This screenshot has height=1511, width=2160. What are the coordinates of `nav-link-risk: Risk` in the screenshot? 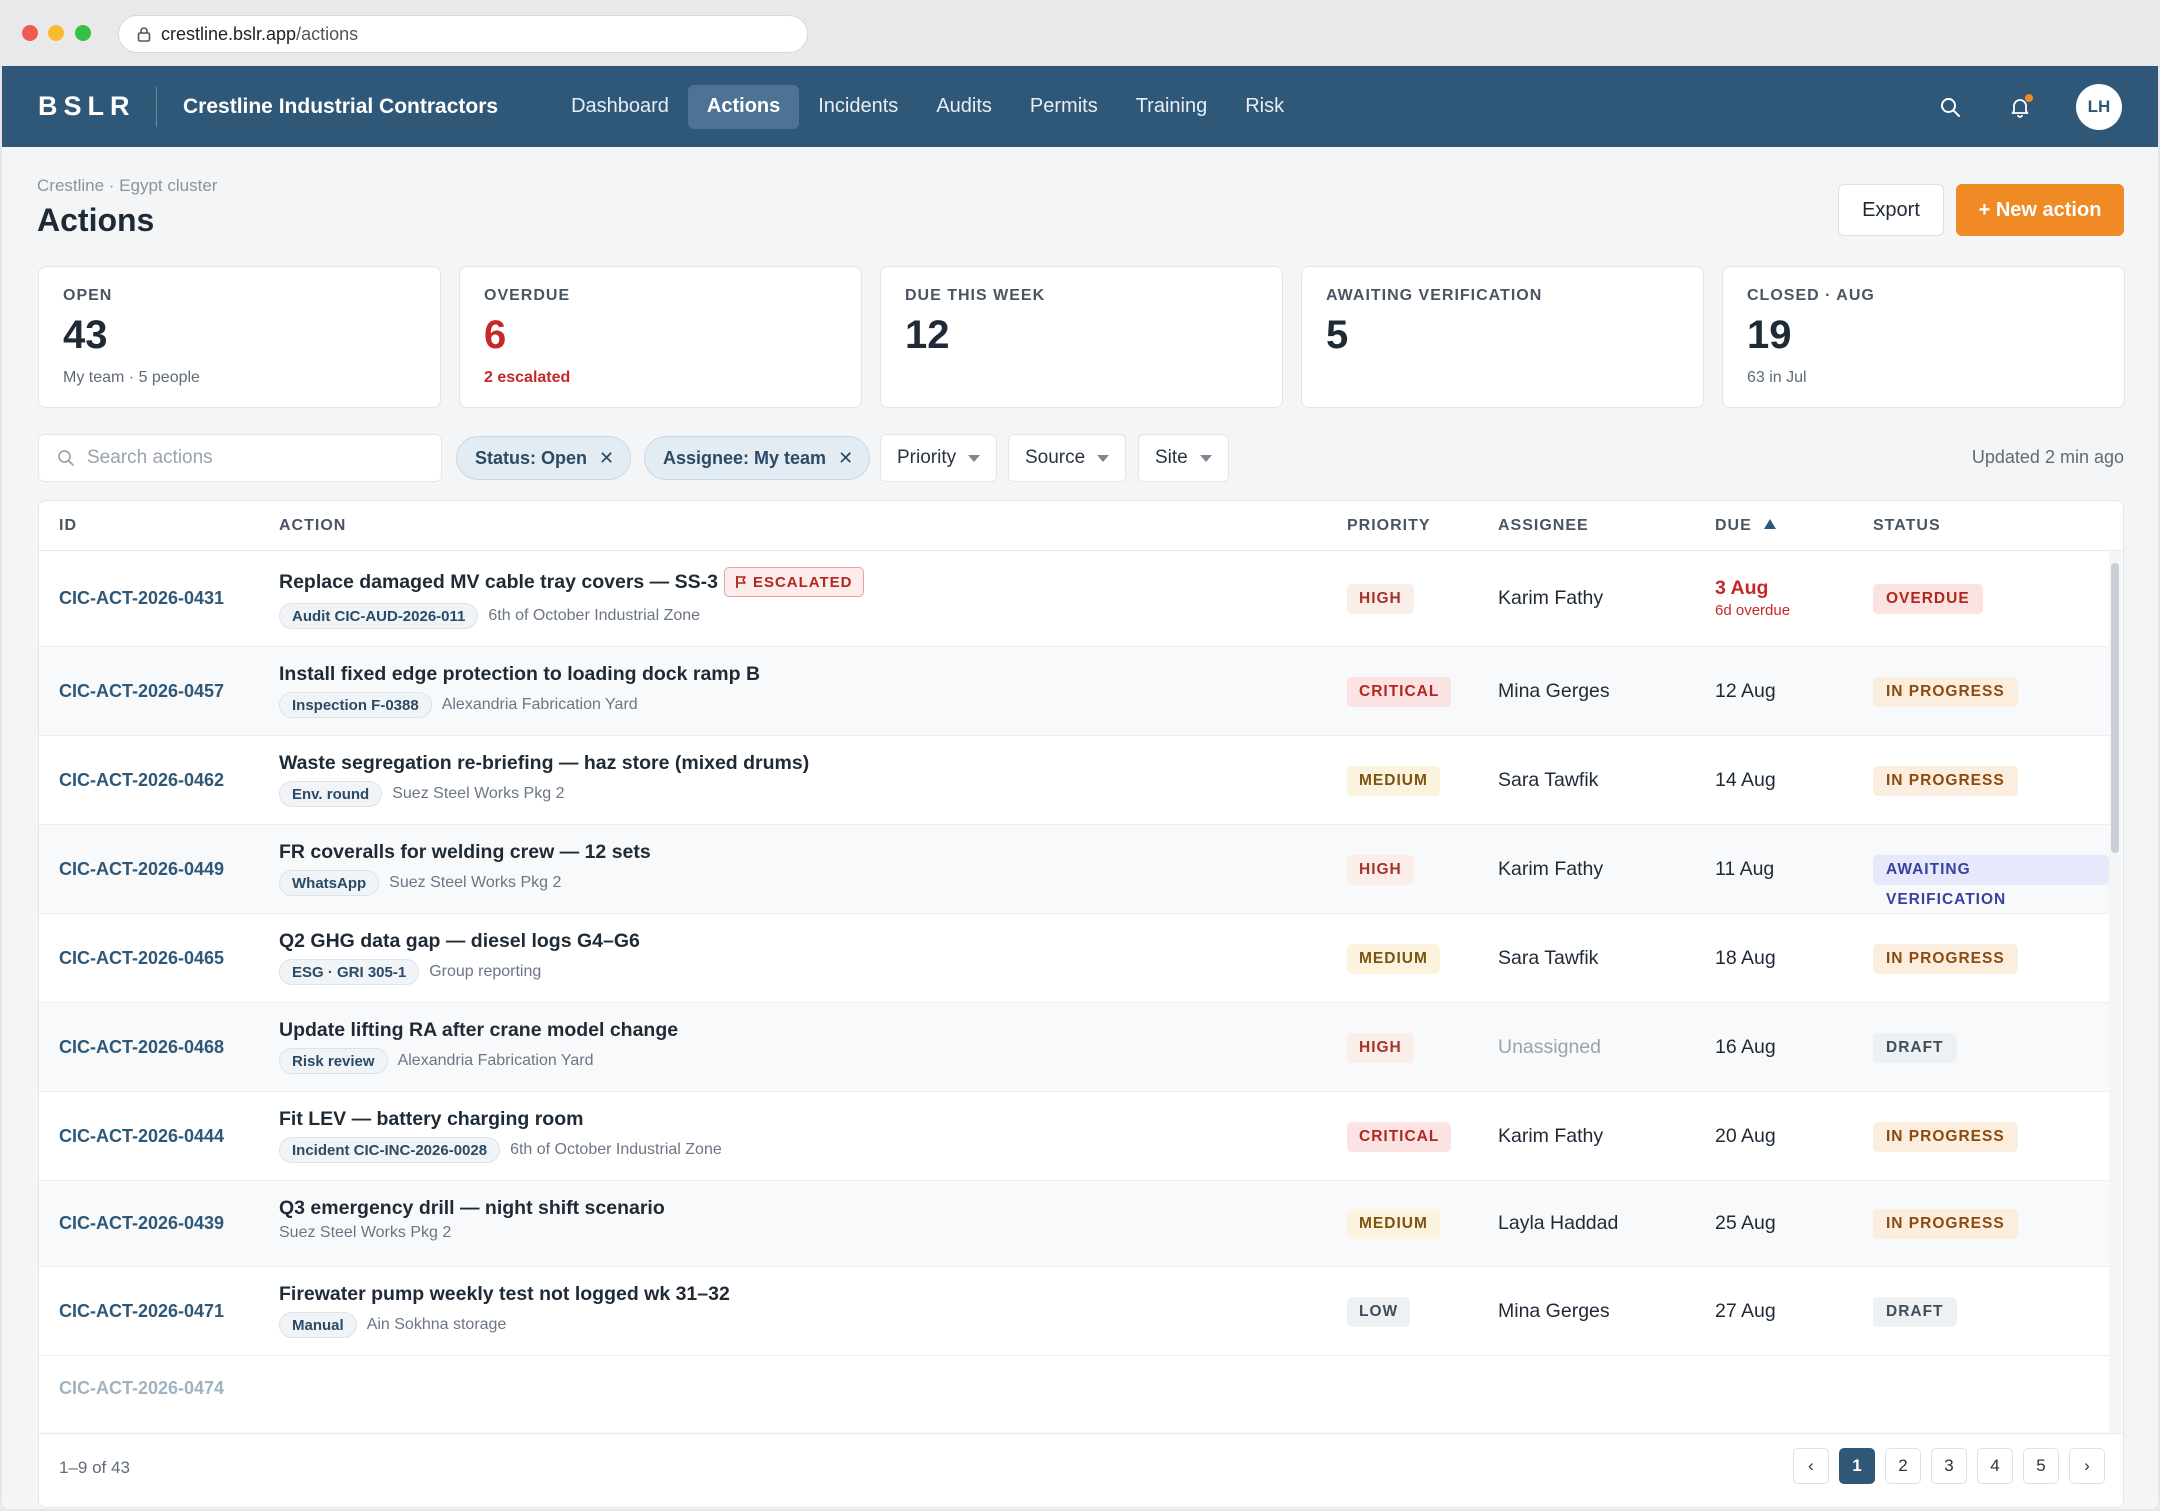 It's located at (1264, 107).